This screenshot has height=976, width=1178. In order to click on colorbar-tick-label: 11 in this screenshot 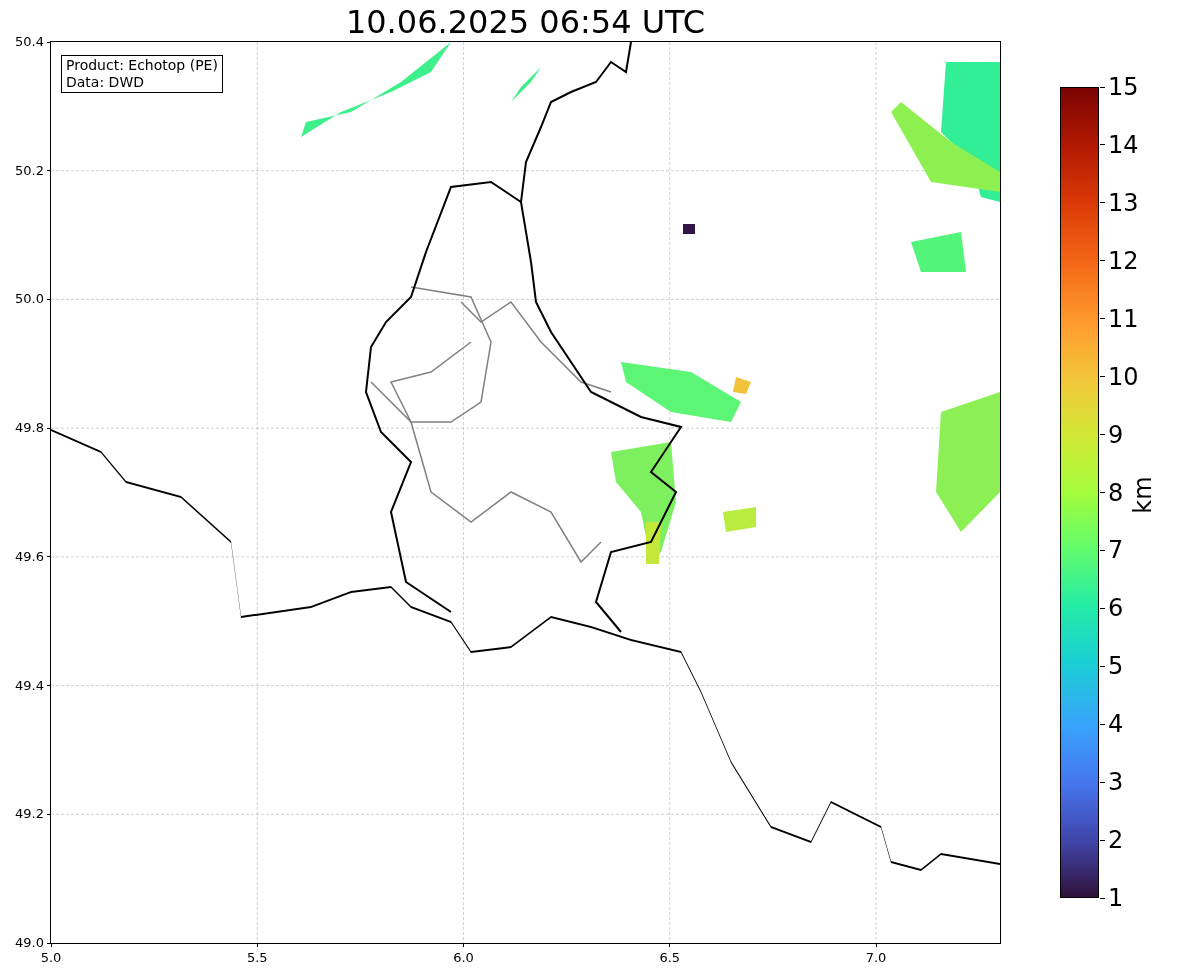, I will do `click(1123, 318)`.